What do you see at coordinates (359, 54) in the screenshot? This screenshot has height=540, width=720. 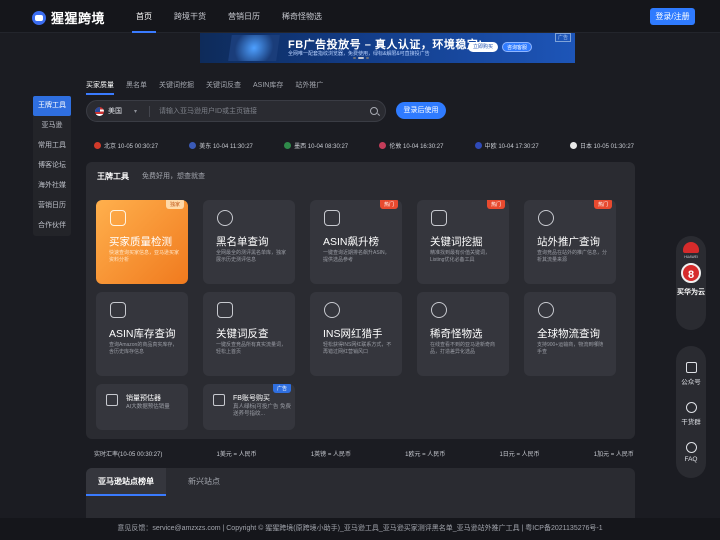 I see `banner-subtitle: 全网唯一配套指纹浏览器，免费使用，绿标&解限&可直接投广告` at bounding box center [359, 54].